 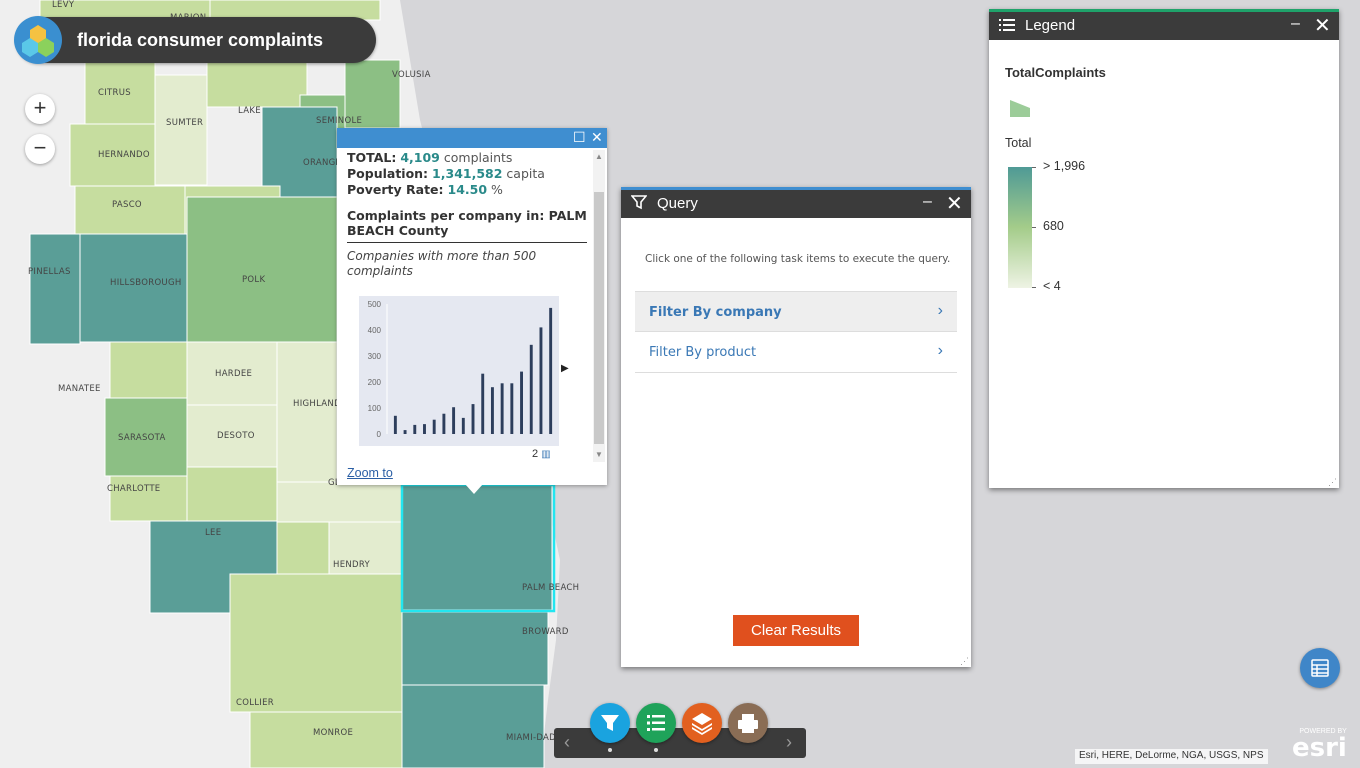 I want to click on table-icon, so click(x=1320, y=668).